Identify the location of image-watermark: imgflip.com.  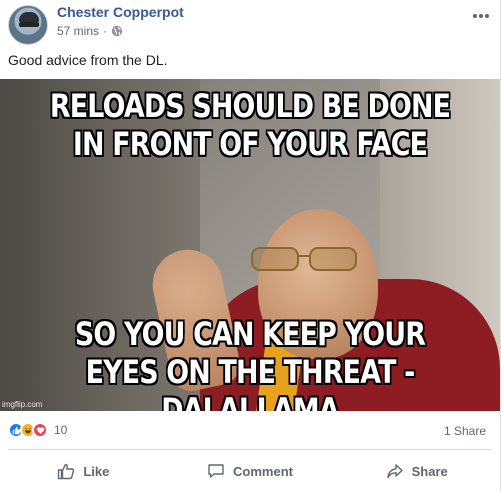
(22, 404).